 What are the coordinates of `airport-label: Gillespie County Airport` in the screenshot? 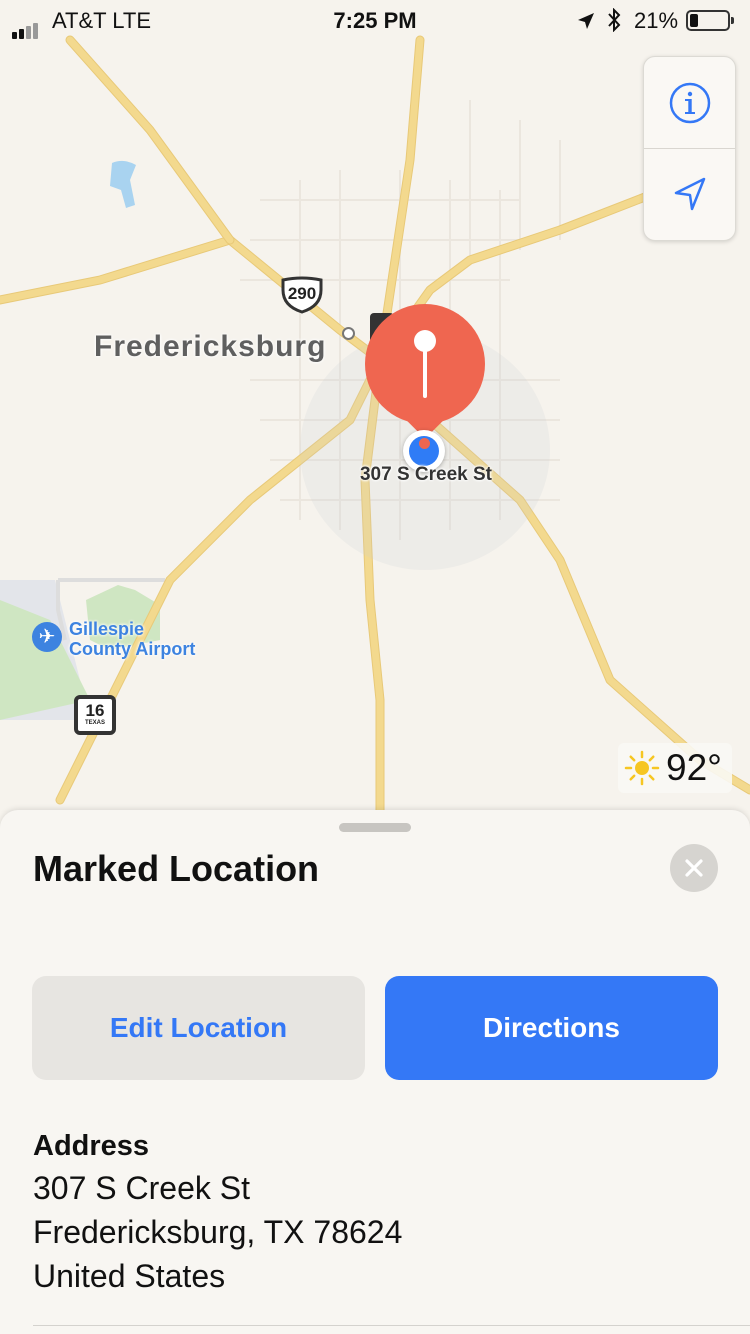 It's located at (132, 639).